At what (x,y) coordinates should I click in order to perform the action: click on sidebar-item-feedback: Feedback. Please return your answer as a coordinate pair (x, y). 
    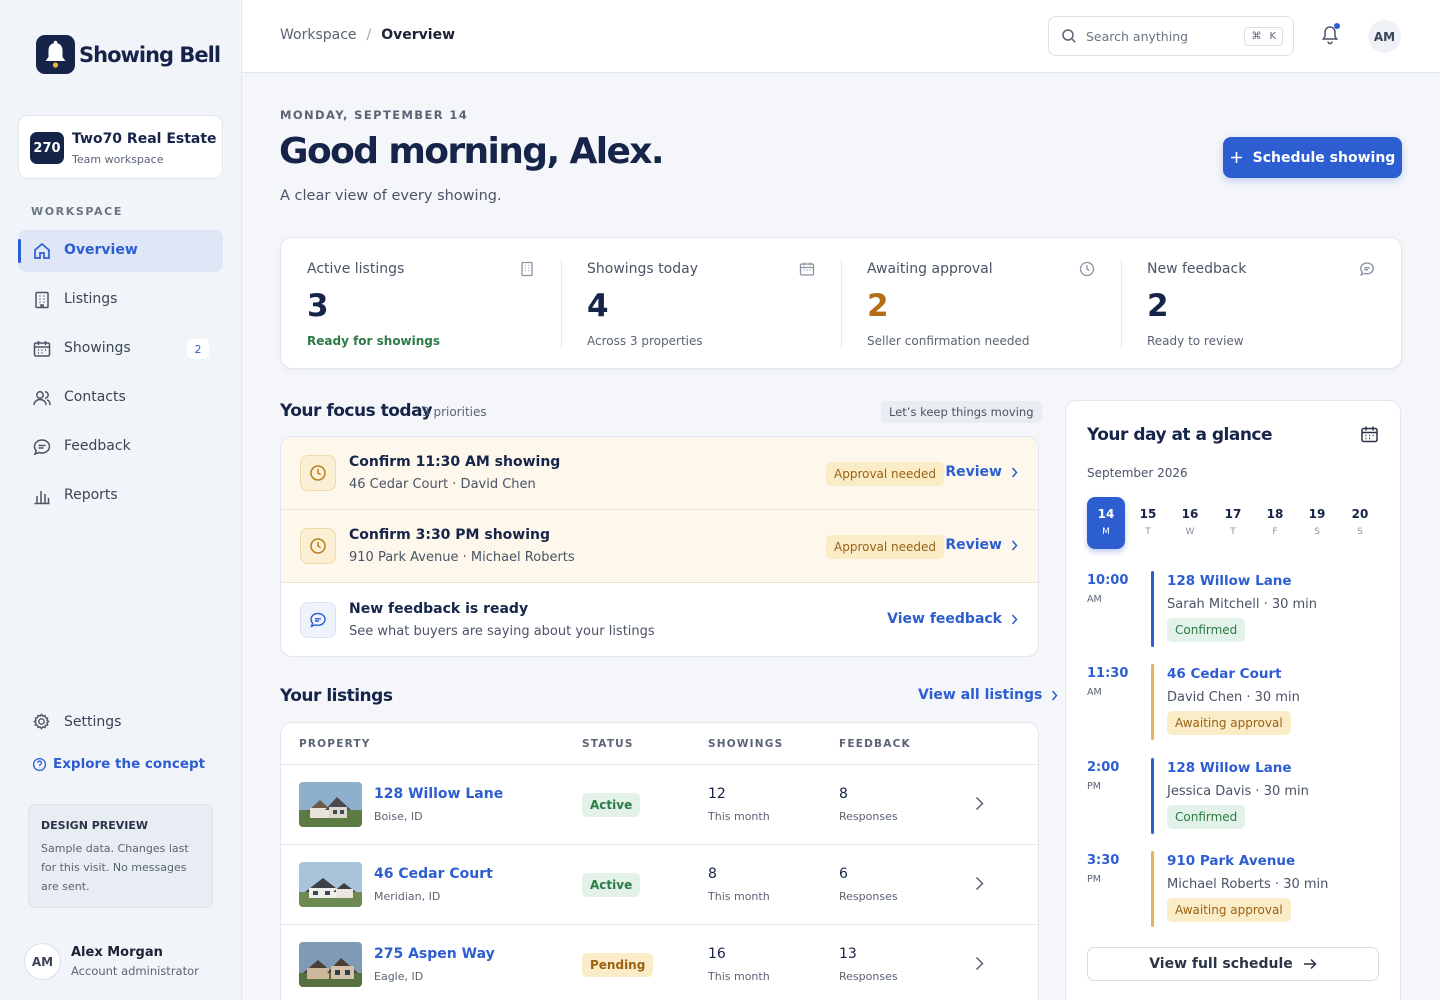
    Looking at the image, I should click on (120, 447).